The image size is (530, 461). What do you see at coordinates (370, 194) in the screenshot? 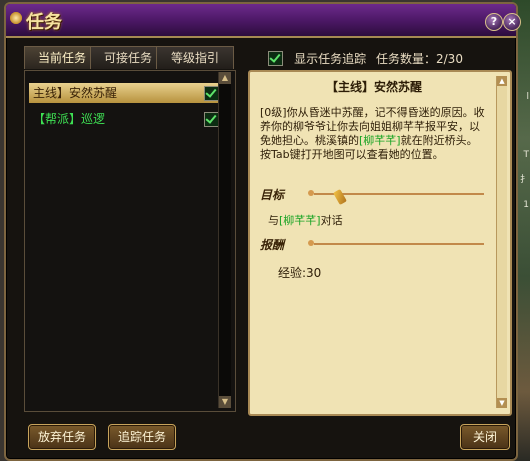
I see `target-section-header: 目标` at bounding box center [370, 194].